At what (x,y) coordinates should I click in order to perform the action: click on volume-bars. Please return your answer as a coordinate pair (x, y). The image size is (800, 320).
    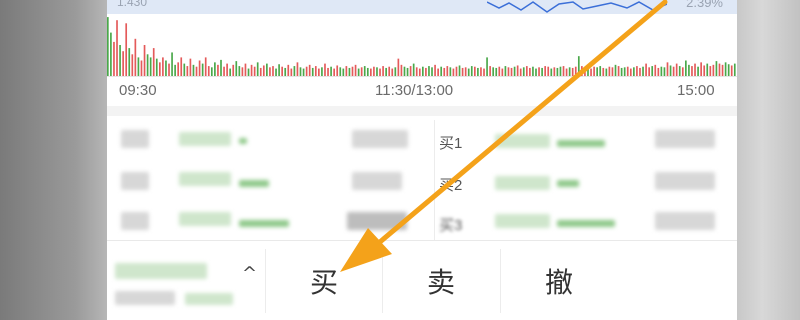
    Looking at the image, I should click on (421, 46).